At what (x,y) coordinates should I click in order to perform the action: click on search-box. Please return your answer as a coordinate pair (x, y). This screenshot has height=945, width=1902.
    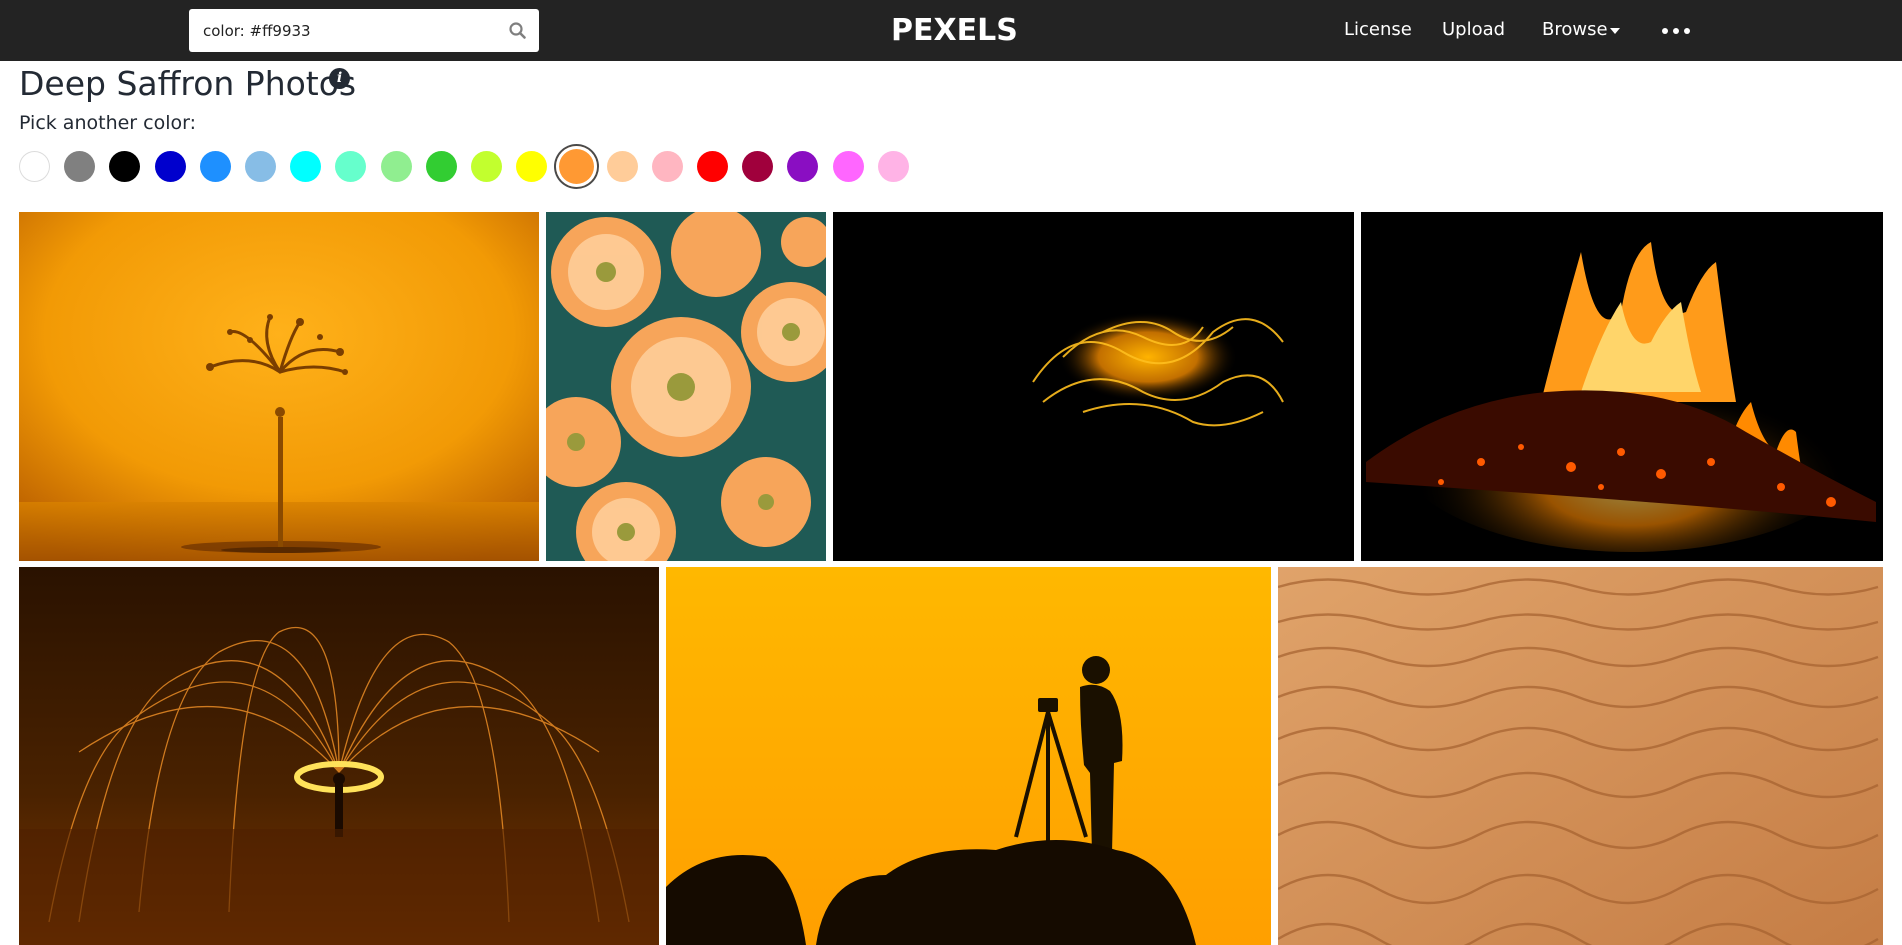
    Looking at the image, I should click on (364, 30).